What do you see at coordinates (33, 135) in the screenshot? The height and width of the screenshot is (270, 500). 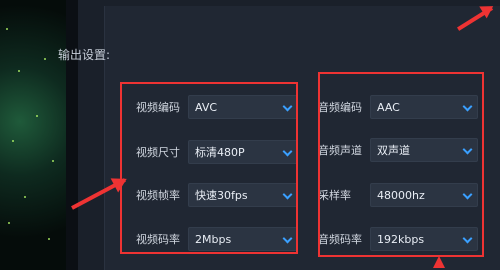 I see `video-preview-thumbnail` at bounding box center [33, 135].